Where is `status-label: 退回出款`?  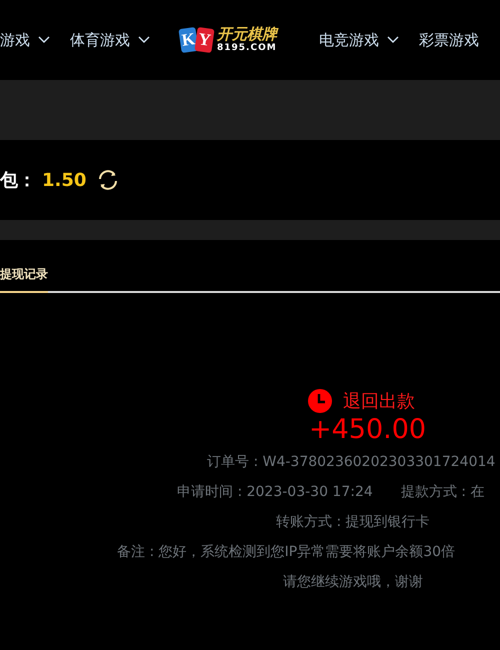
status-label: 退回出款 is located at coordinates (379, 401).